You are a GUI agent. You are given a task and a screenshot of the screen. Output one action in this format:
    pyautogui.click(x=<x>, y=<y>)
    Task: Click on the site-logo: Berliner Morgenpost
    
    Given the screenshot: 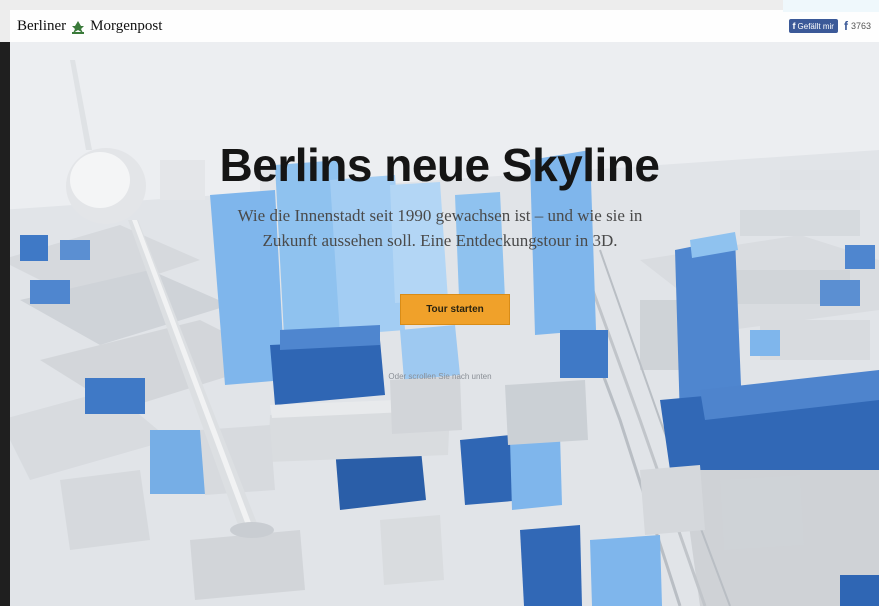 What is the action you would take?
    pyautogui.click(x=89, y=26)
    